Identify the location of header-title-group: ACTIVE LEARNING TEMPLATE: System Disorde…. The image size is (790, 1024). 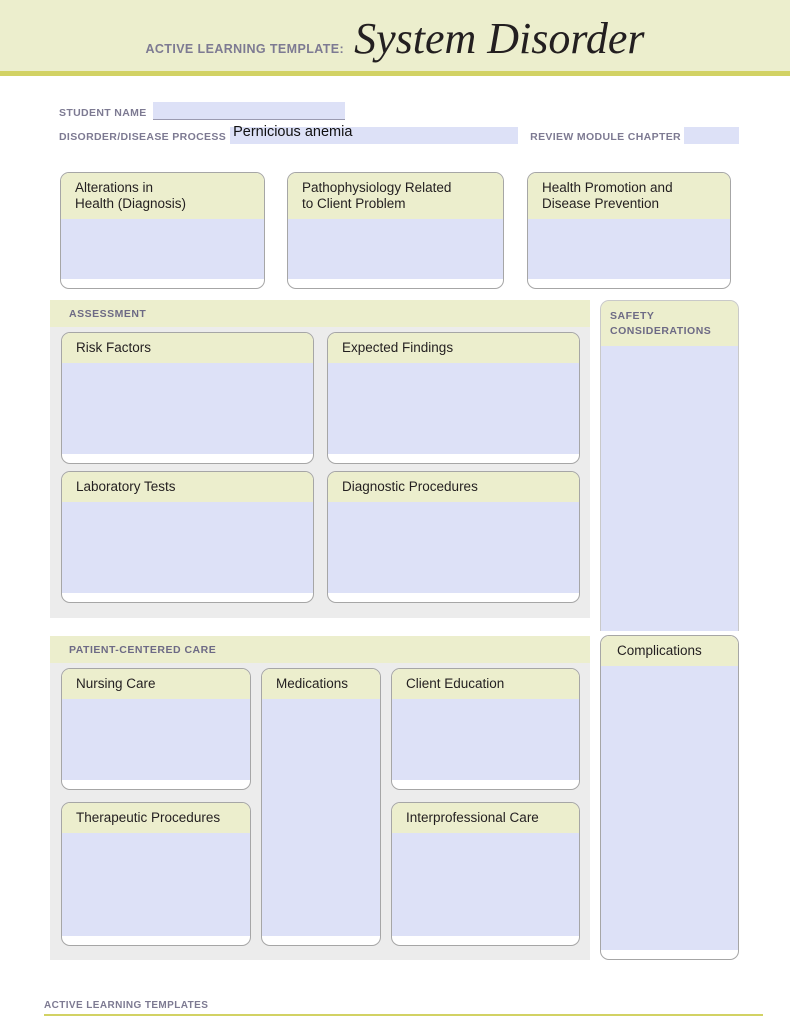
(395, 39).